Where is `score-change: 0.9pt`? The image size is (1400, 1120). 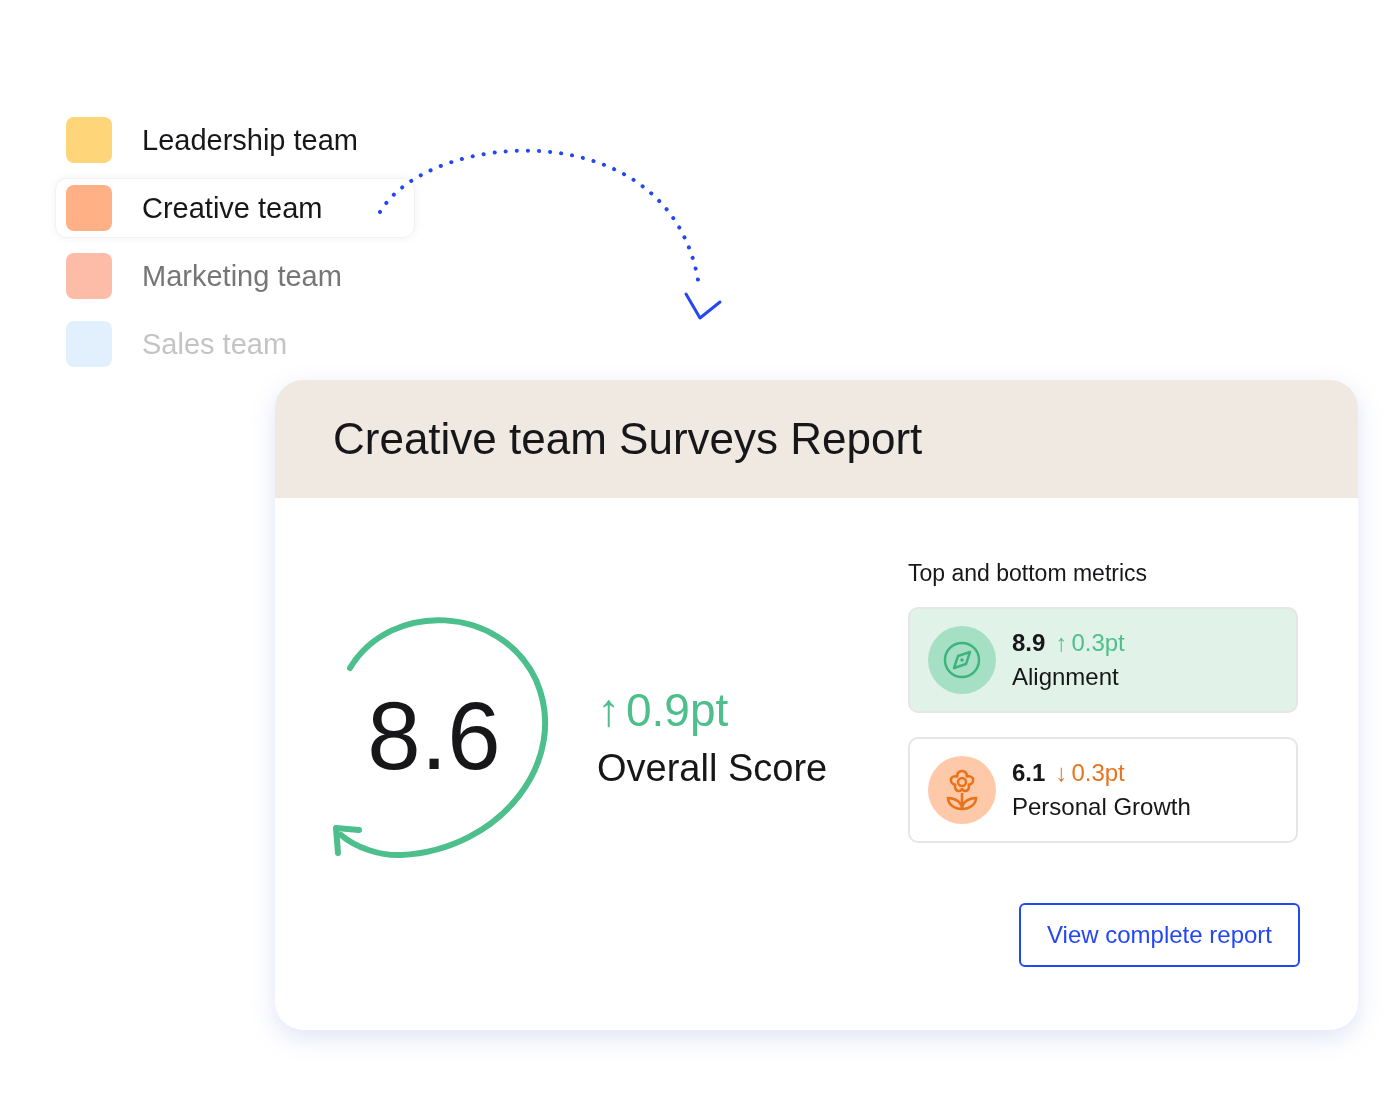
score-change: 0.9pt is located at coordinates (677, 709).